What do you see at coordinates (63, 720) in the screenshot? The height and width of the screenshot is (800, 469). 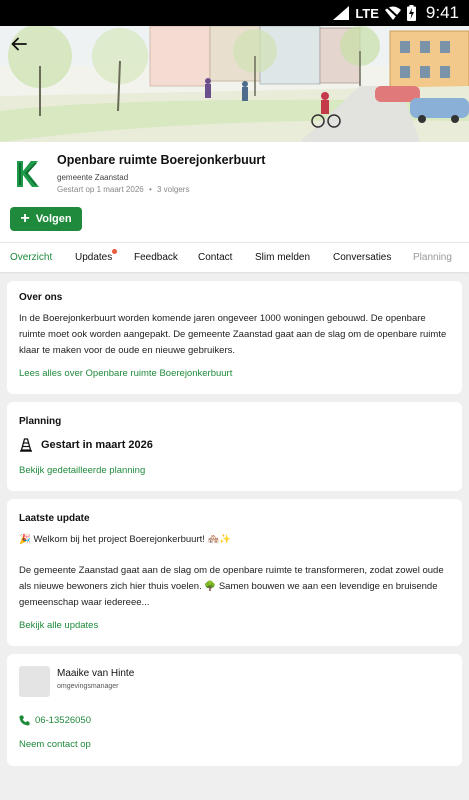 I see `phone-number: 06-13526050` at bounding box center [63, 720].